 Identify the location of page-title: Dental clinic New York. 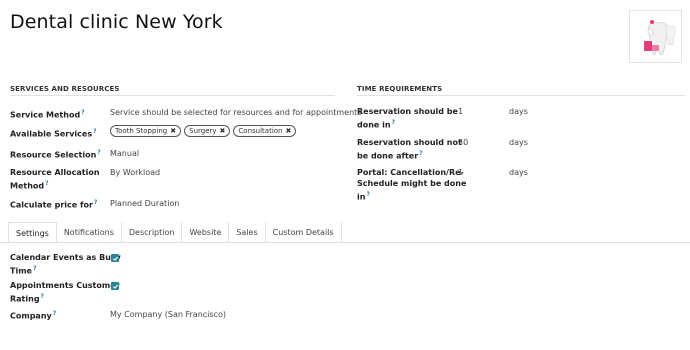
(116, 22).